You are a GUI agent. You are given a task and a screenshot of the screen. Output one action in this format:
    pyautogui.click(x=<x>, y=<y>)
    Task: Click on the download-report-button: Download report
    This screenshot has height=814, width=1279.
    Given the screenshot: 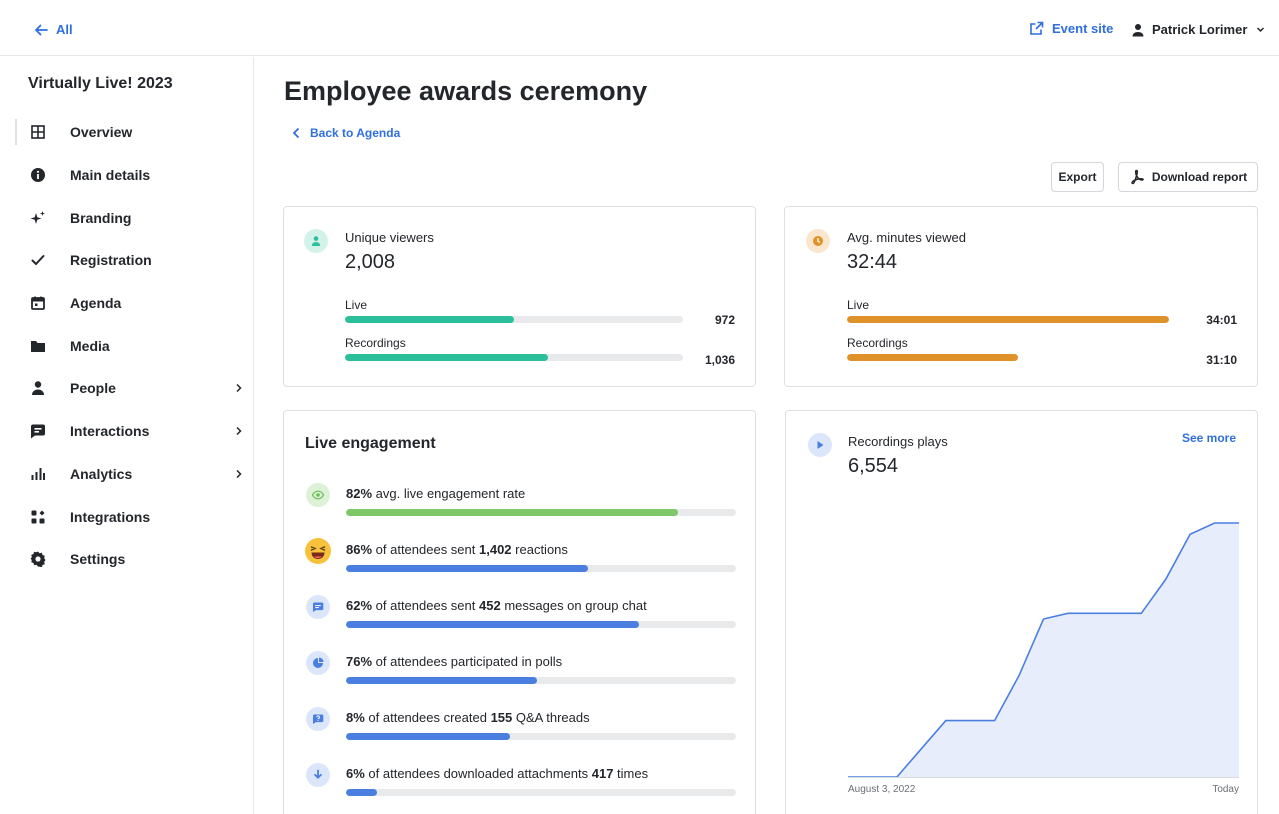 What is the action you would take?
    pyautogui.click(x=1188, y=177)
    